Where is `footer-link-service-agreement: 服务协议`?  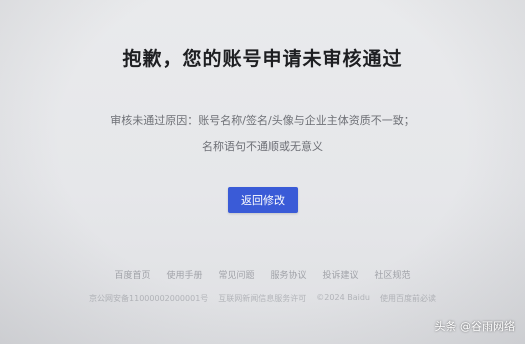
footer-link-service-agreement: 服务协议 is located at coordinates (289, 274).